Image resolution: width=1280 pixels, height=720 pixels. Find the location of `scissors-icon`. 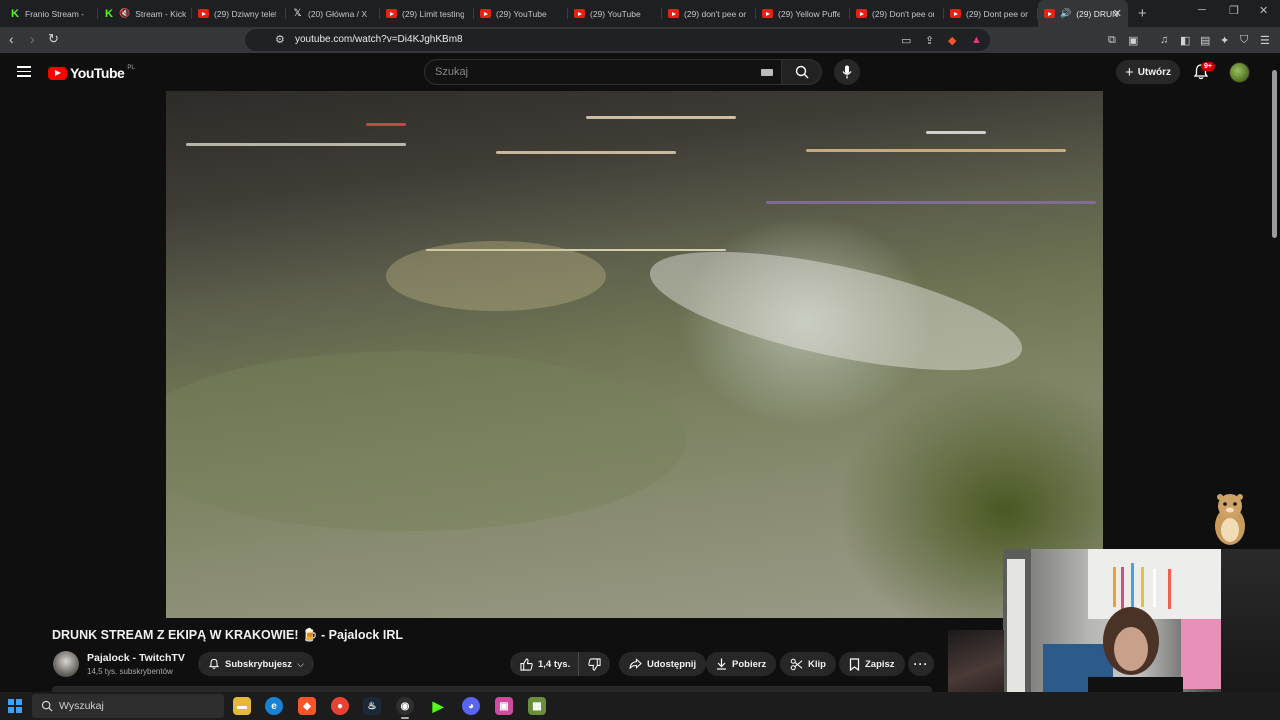

scissors-icon is located at coordinates (796, 664).